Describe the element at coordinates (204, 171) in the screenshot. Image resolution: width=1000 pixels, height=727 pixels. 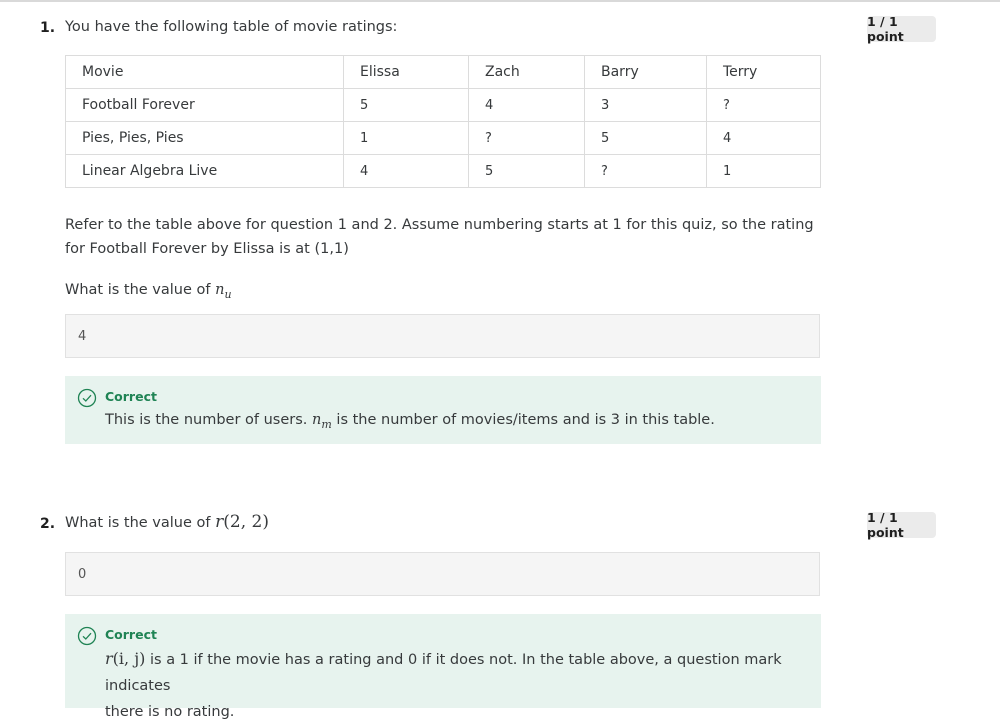
I see `table-cell-movie: Linear Algebra Live` at that location.